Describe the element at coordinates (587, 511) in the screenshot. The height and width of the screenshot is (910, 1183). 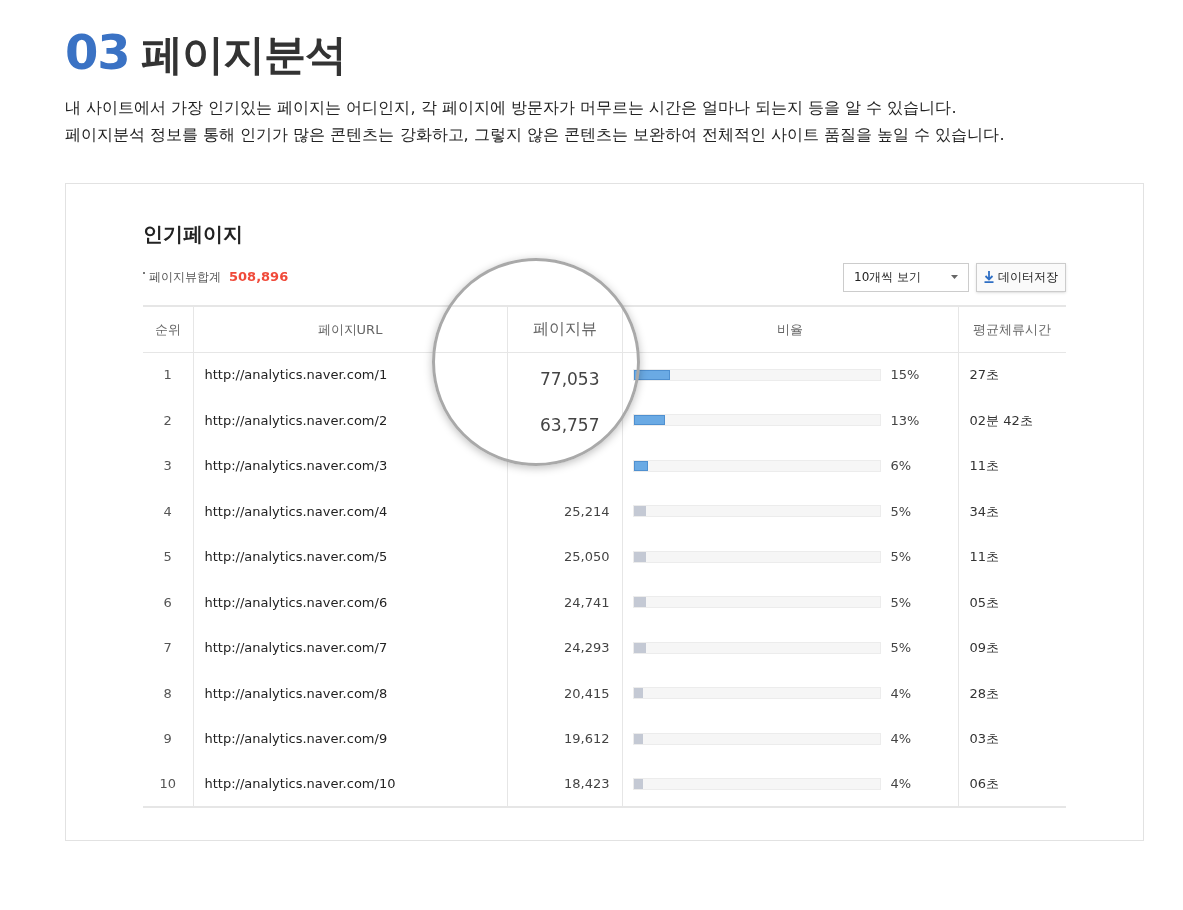
I see `page-views-cell: 25,214` at that location.